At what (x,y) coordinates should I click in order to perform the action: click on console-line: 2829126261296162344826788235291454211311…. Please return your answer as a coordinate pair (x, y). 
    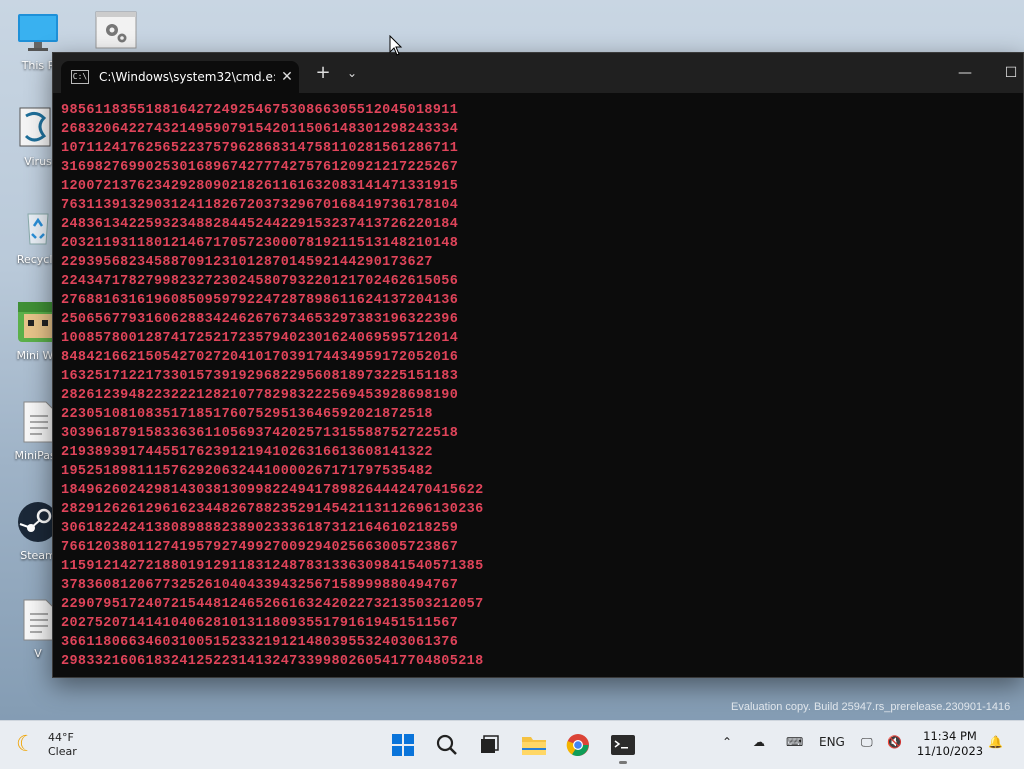
    Looking at the image, I should click on (272, 509).